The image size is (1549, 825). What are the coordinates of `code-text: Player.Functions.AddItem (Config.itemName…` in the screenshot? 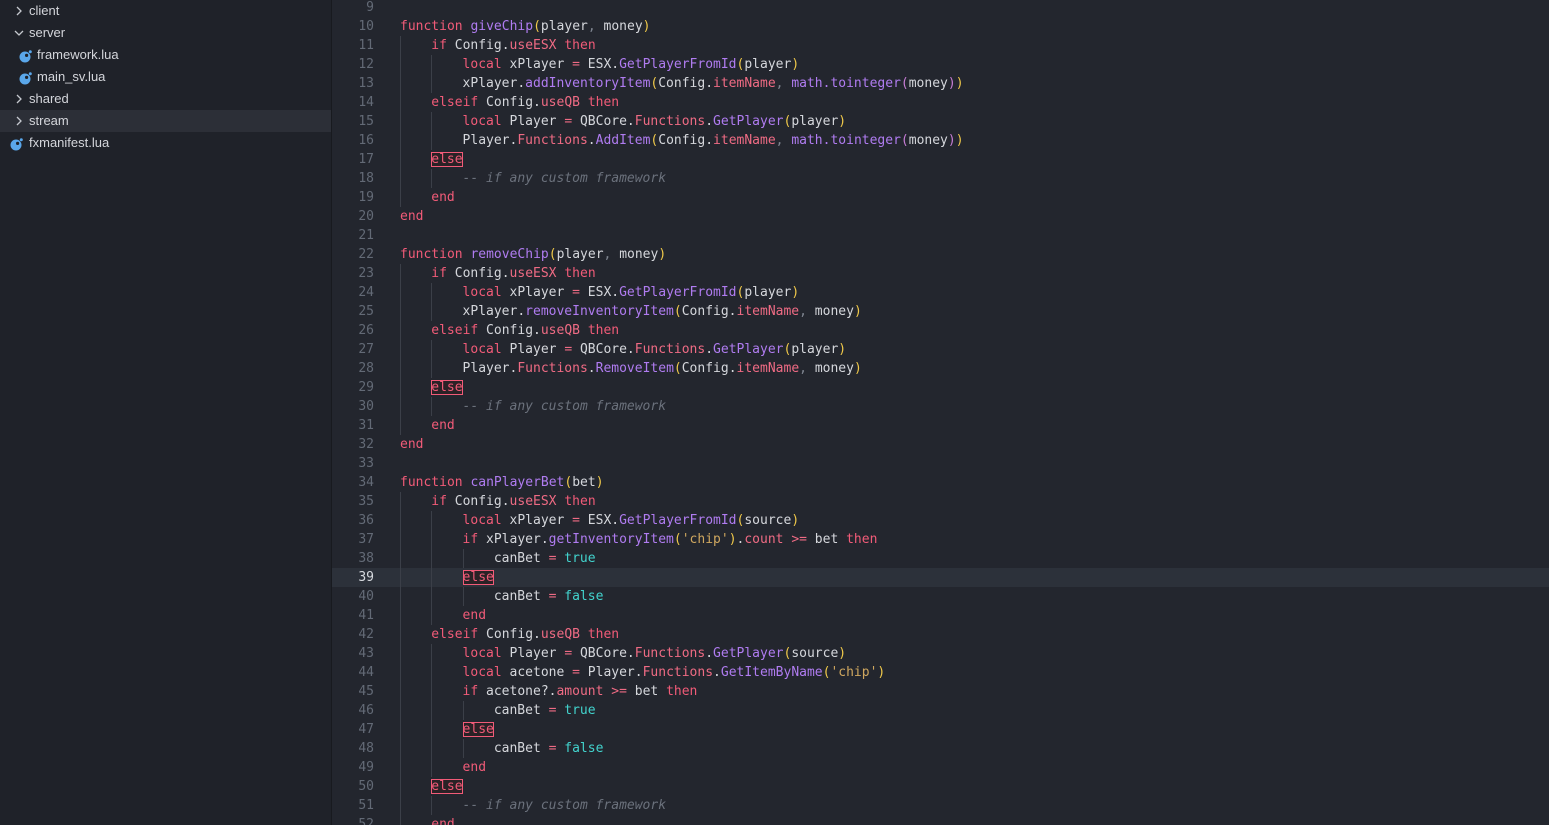 It's located at (713, 140).